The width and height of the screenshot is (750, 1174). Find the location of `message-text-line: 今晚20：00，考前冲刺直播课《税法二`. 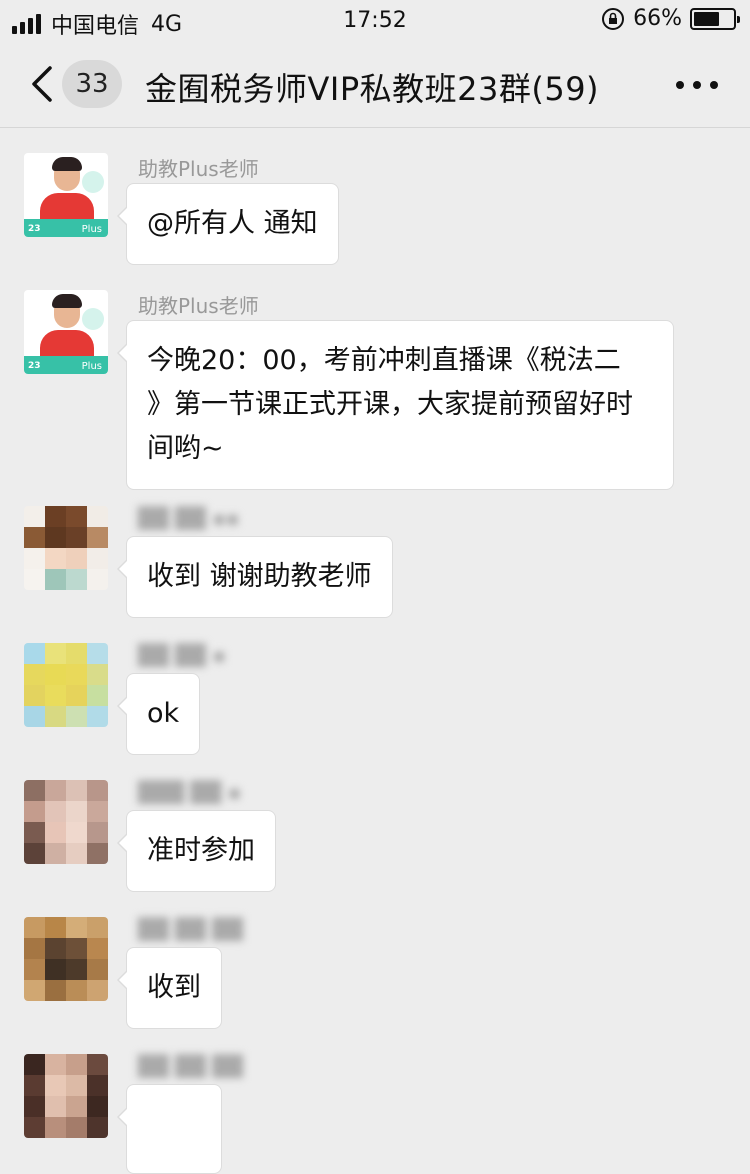

message-text-line: 今晚20：00，考前冲刺直播课《税法二 is located at coordinates (384, 360).